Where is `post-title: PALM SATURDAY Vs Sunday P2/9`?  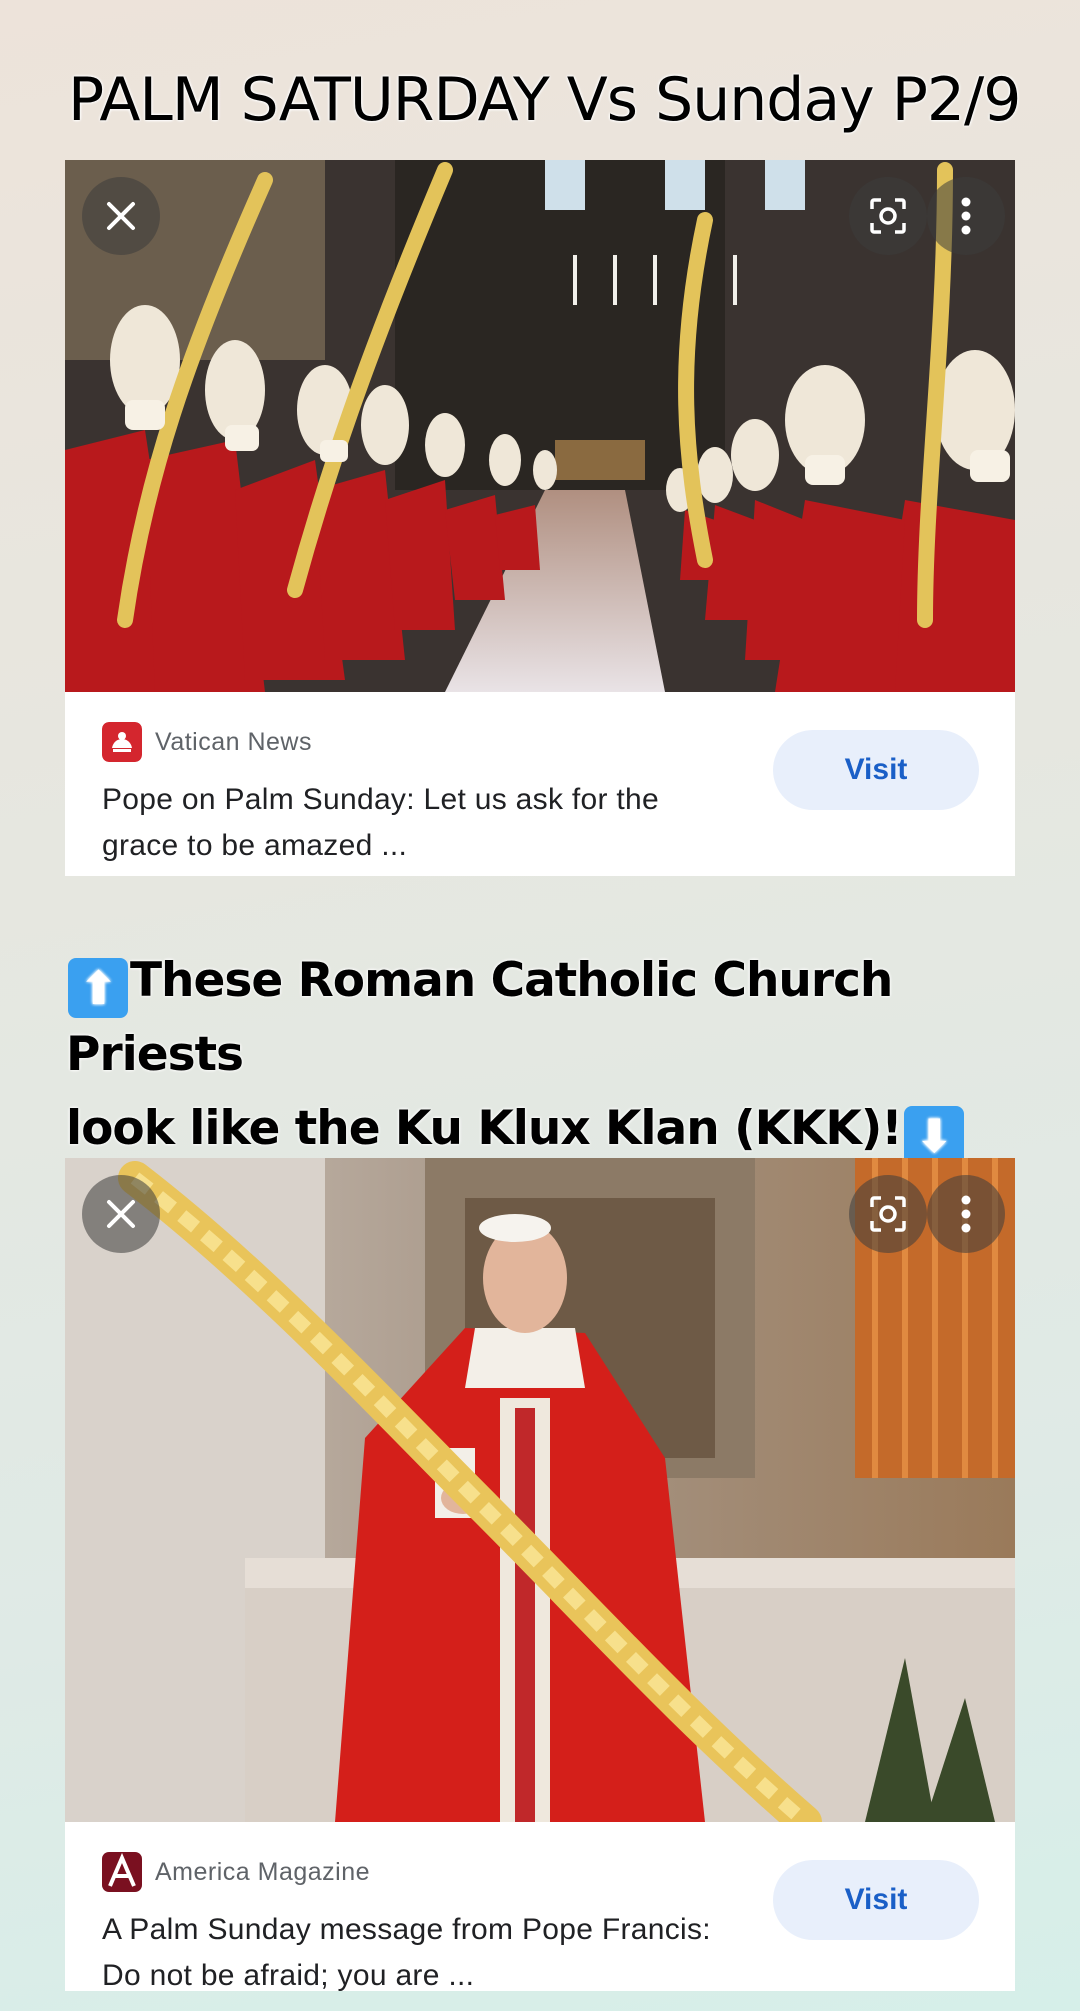
post-title: PALM SATURDAY Vs Sunday P2/9 is located at coordinates (544, 100).